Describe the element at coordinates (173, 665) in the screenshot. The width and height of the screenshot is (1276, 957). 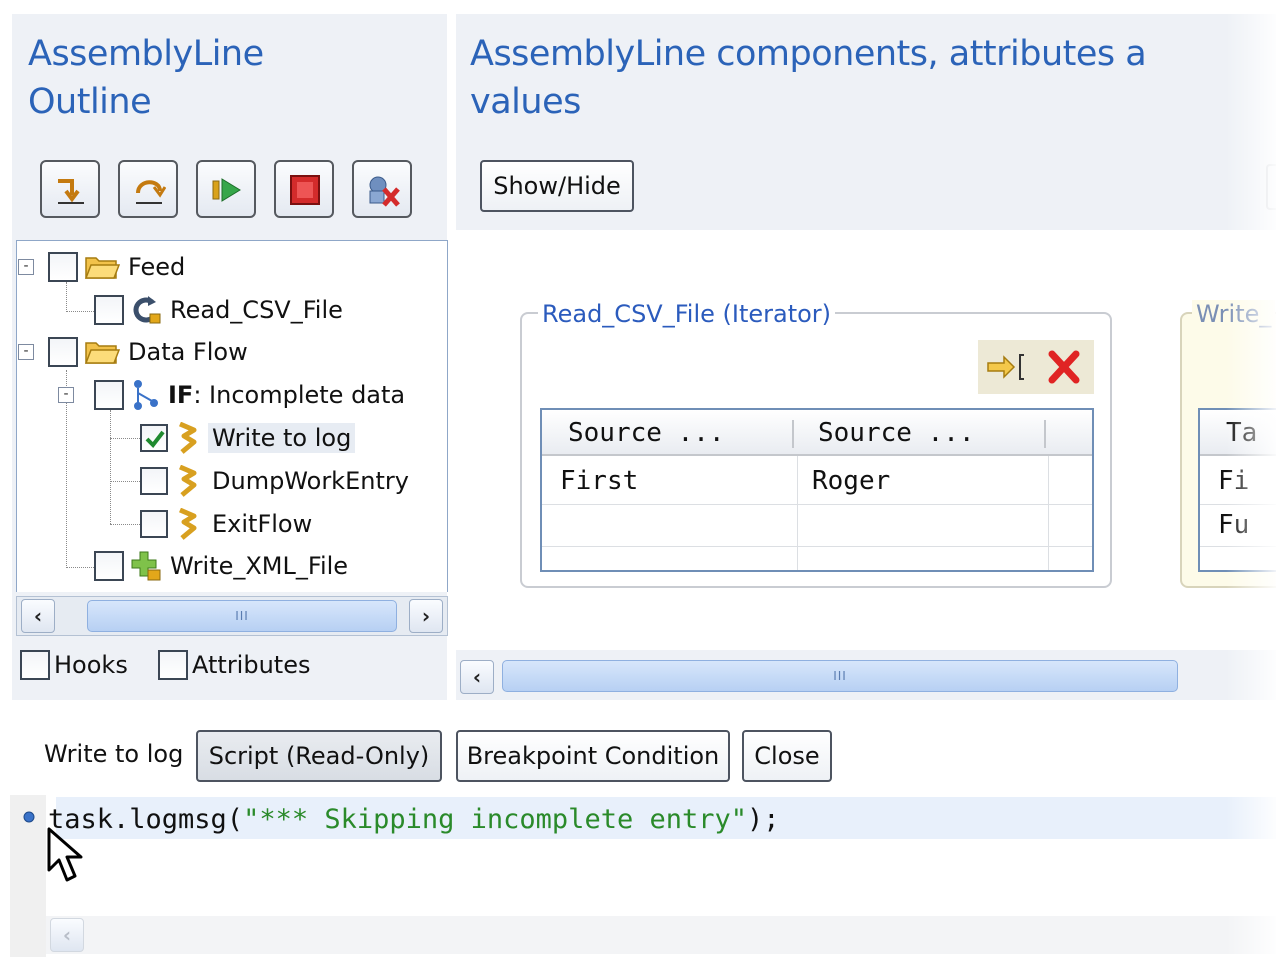
I see `attributes-checkbox` at that location.